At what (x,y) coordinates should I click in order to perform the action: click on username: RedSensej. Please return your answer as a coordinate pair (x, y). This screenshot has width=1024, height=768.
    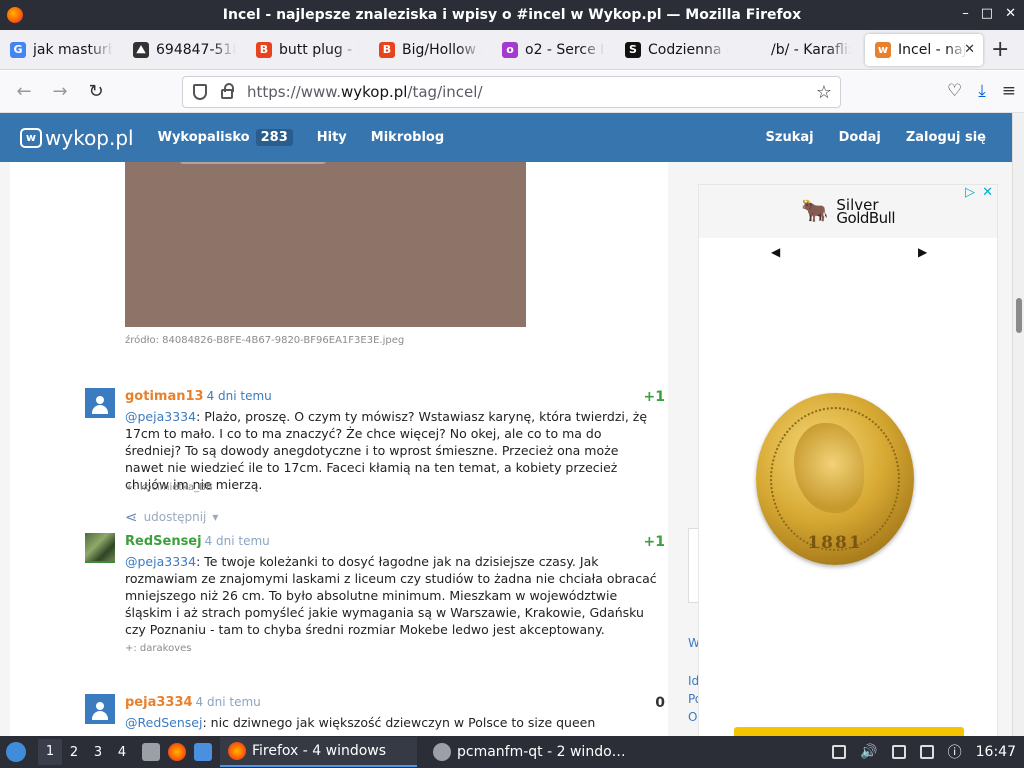
    Looking at the image, I should click on (163, 541).